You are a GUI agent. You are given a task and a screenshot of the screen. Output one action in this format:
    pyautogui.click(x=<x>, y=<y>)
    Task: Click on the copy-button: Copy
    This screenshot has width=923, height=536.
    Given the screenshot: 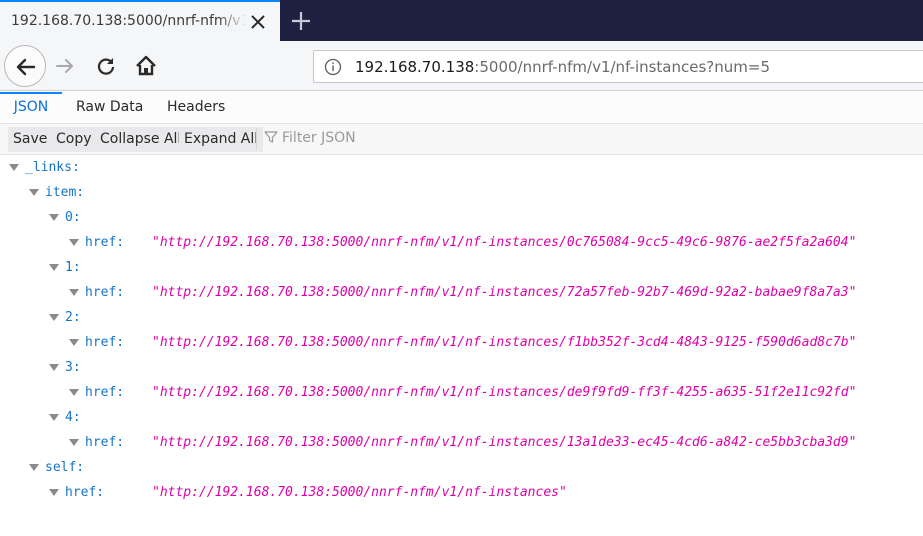 What is the action you would take?
    pyautogui.click(x=74, y=139)
    